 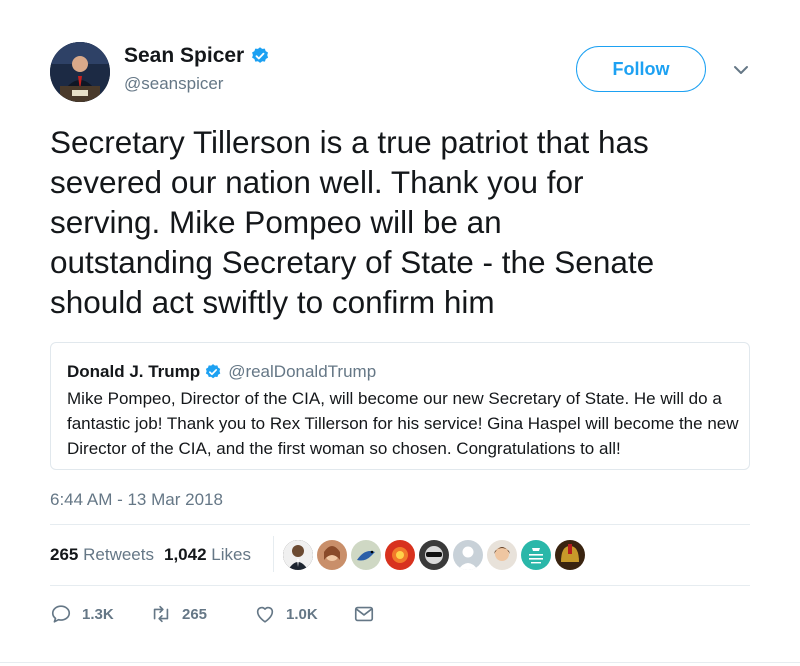 I want to click on quoted-tweet-header: Donald J. Trump @realDonaldTrump, so click(x=221, y=372).